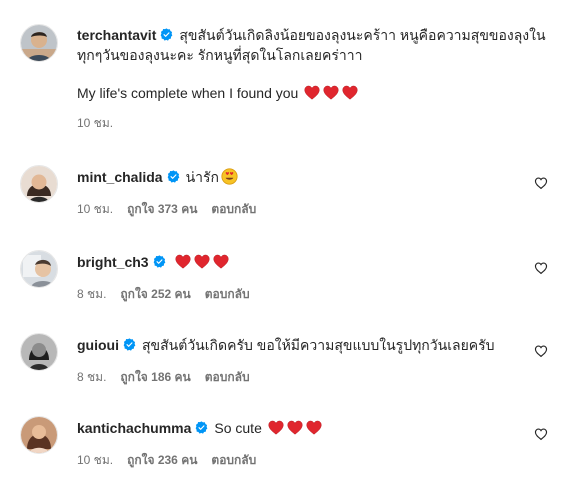 The width and height of the screenshot is (563, 486). I want to click on username: terchantavit, so click(116, 35).